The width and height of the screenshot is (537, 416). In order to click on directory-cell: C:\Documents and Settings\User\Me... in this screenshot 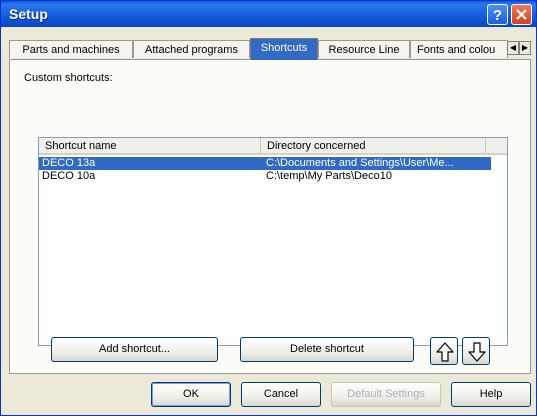, I will do `click(360, 163)`.